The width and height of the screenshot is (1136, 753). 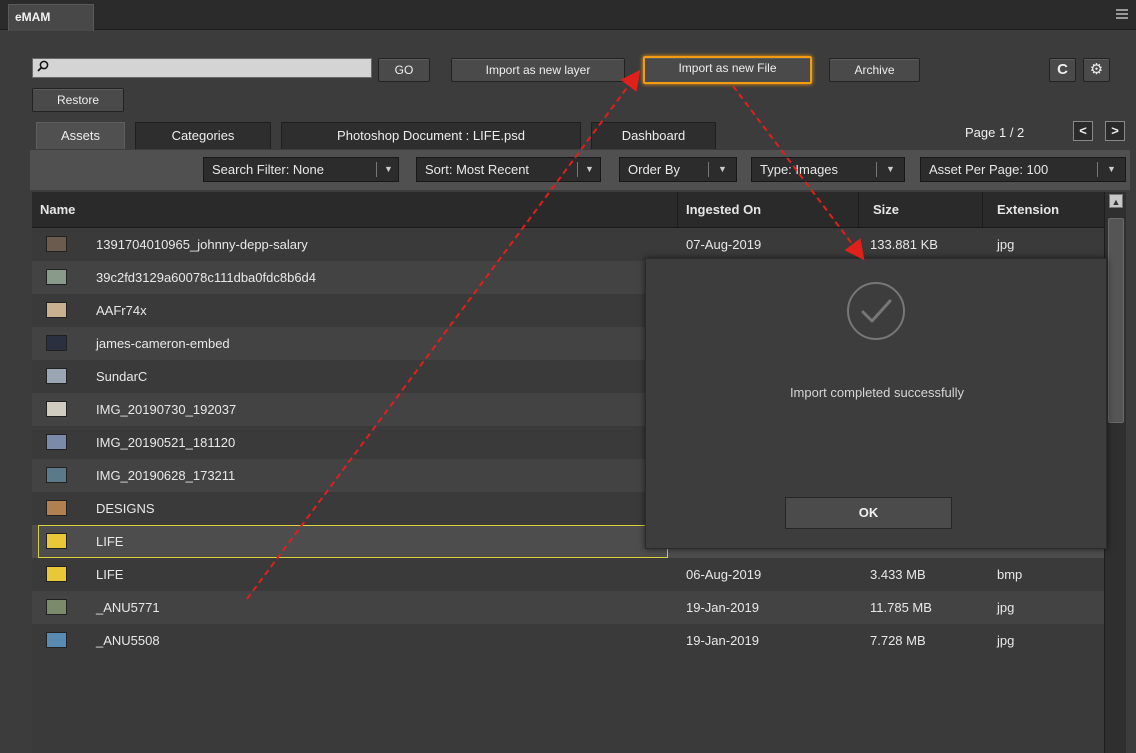 What do you see at coordinates (203, 135) in the screenshot?
I see `tab-categories: Categories` at bounding box center [203, 135].